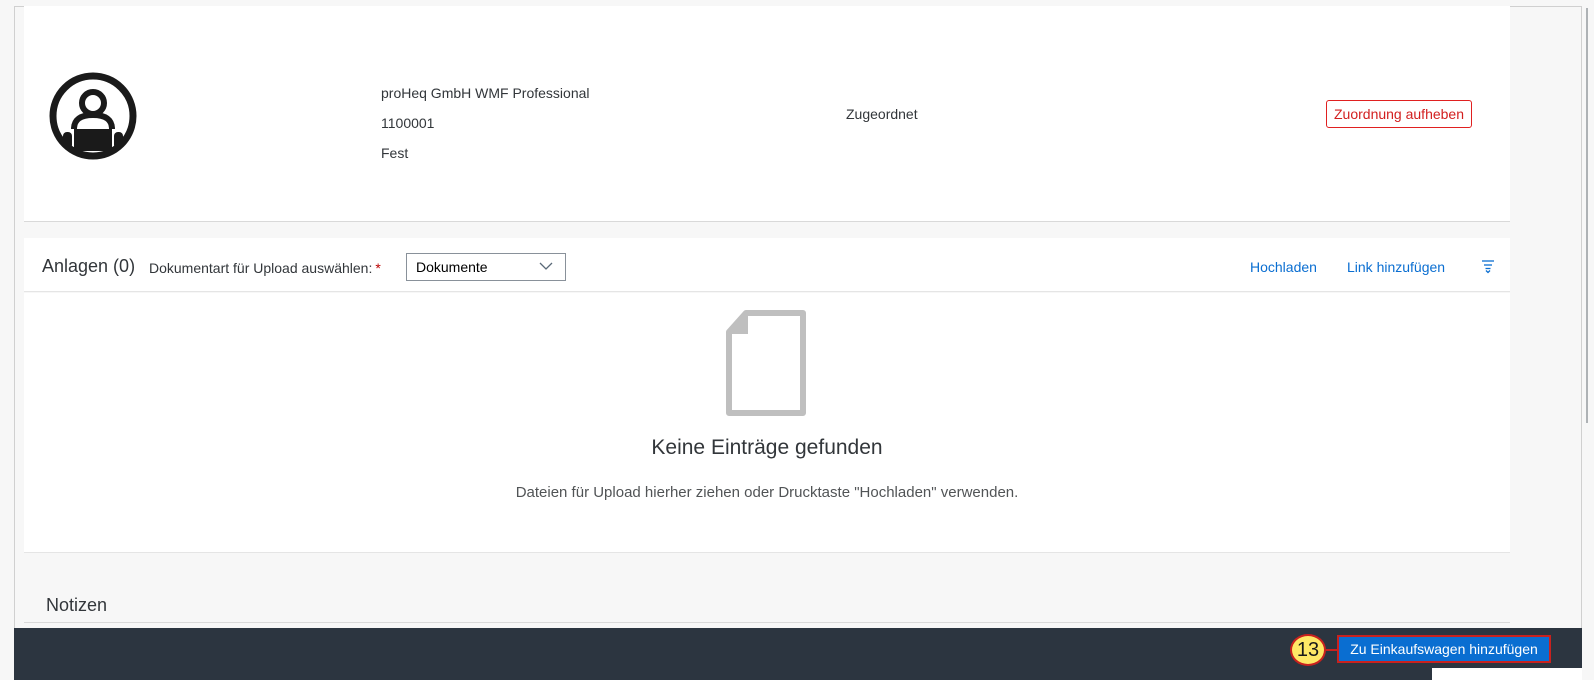 The width and height of the screenshot is (1594, 680). What do you see at coordinates (1488, 266) in the screenshot?
I see `filter-icon` at bounding box center [1488, 266].